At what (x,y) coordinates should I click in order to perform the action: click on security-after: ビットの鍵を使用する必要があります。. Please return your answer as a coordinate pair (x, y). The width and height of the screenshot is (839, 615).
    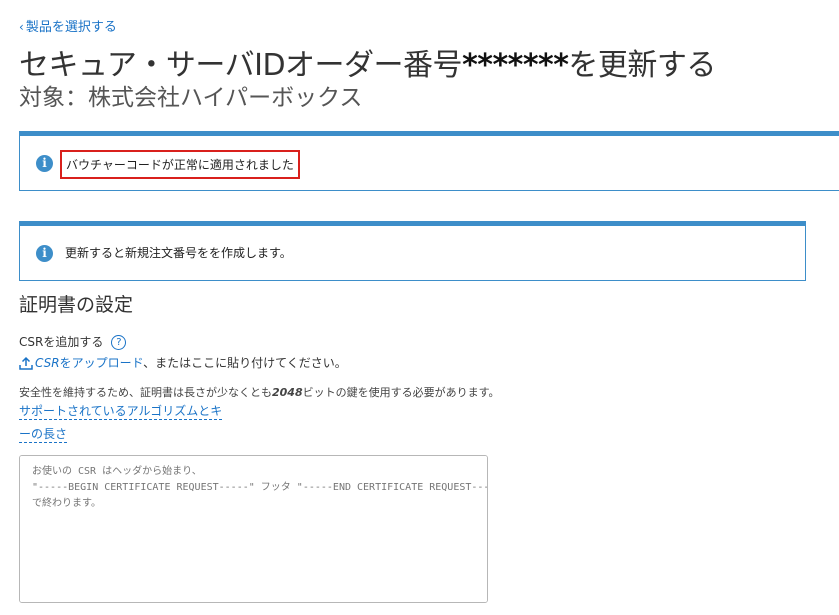
    Looking at the image, I should click on (401, 392).